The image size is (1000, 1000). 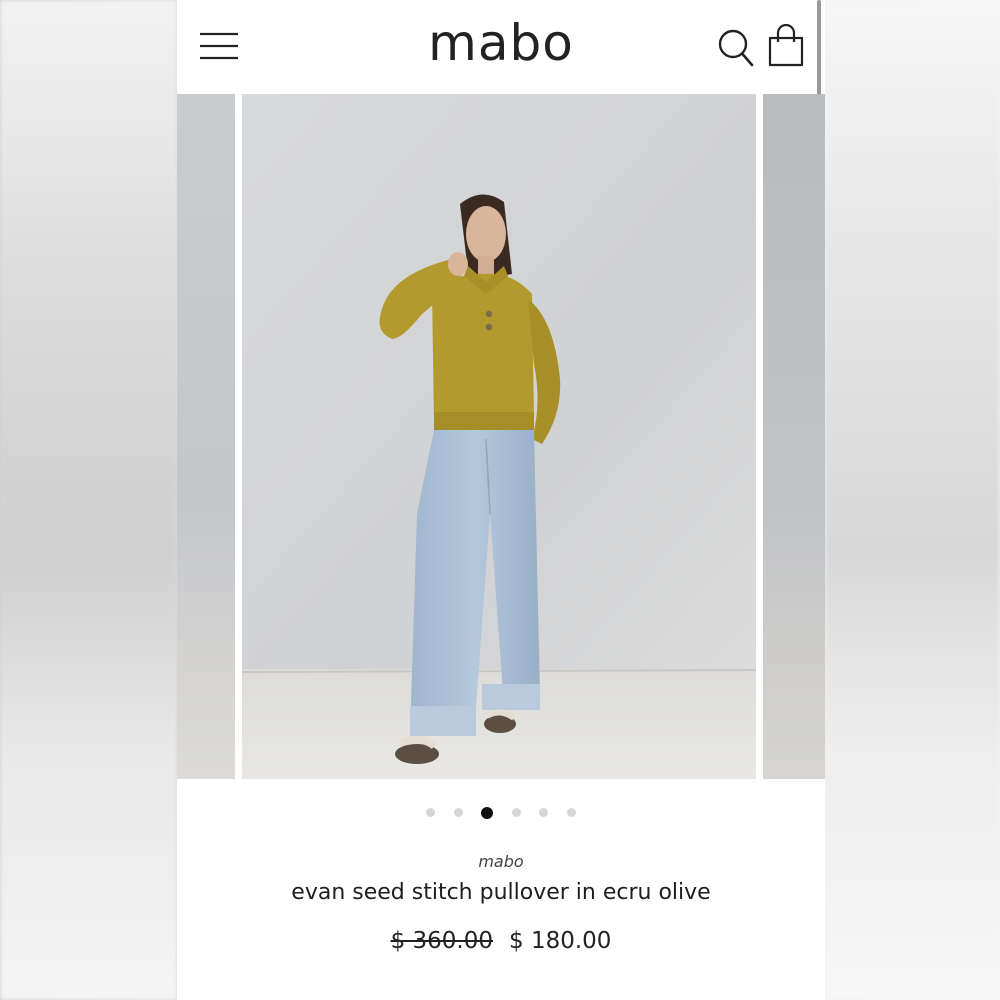 I want to click on product-price: $ 360.00 $ 180.00, so click(x=501, y=941).